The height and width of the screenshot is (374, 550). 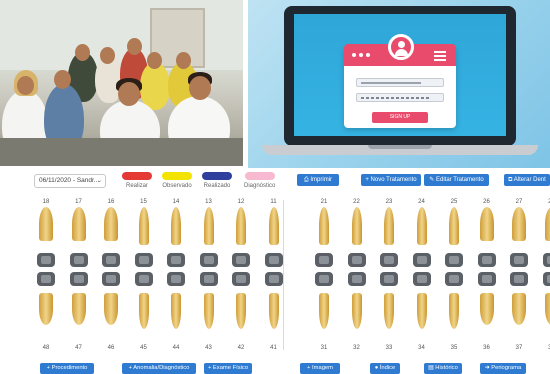 What do you see at coordinates (401, 47) in the screenshot?
I see `user-avatar-icon` at bounding box center [401, 47].